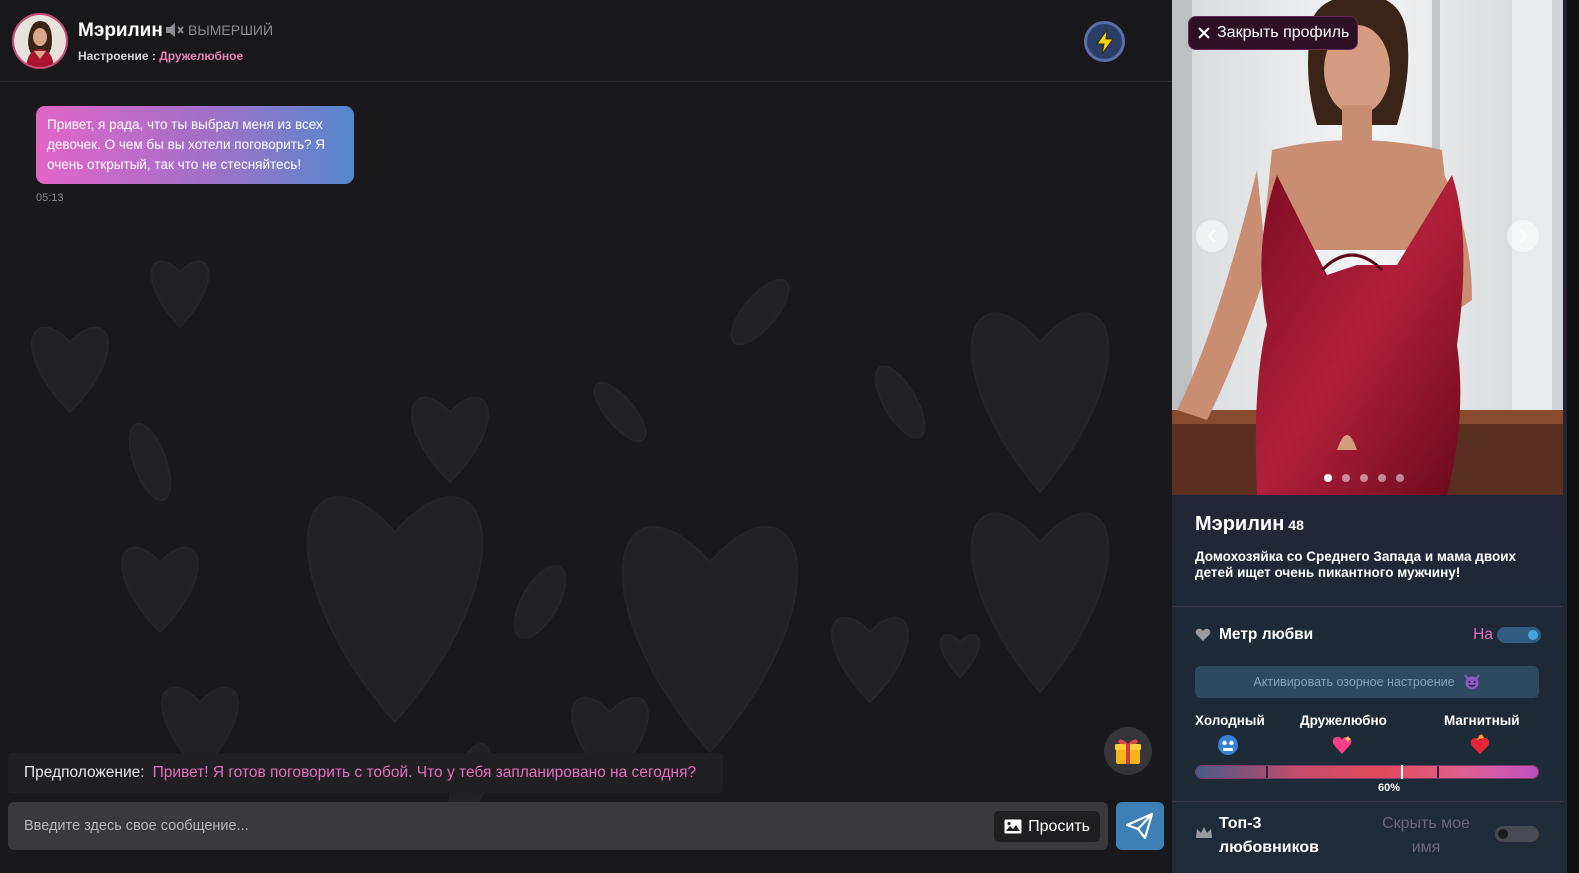 Image resolution: width=1579 pixels, height=873 pixels. Describe the element at coordinates (498, 826) in the screenshot. I see `message-input` at that location.